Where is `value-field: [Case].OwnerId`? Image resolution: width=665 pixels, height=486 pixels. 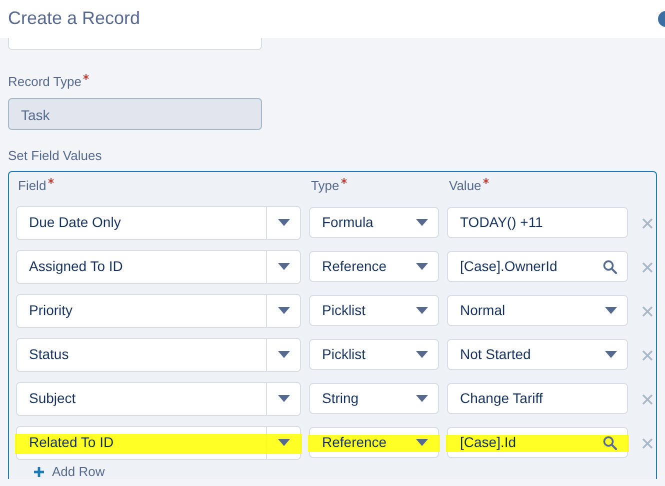 value-field: [Case].OwnerId is located at coordinates (537, 266).